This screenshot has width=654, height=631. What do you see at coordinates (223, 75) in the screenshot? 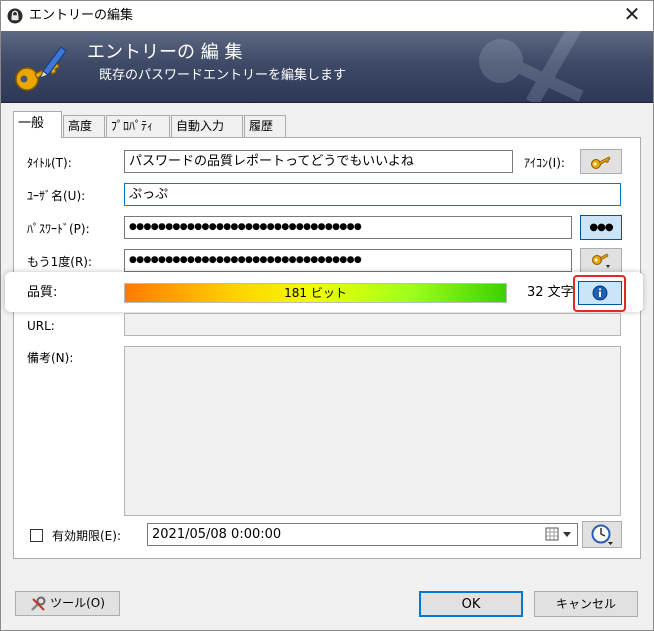
I see `banner-subtitle: 既存のパスワードエントリーを編集します` at bounding box center [223, 75].